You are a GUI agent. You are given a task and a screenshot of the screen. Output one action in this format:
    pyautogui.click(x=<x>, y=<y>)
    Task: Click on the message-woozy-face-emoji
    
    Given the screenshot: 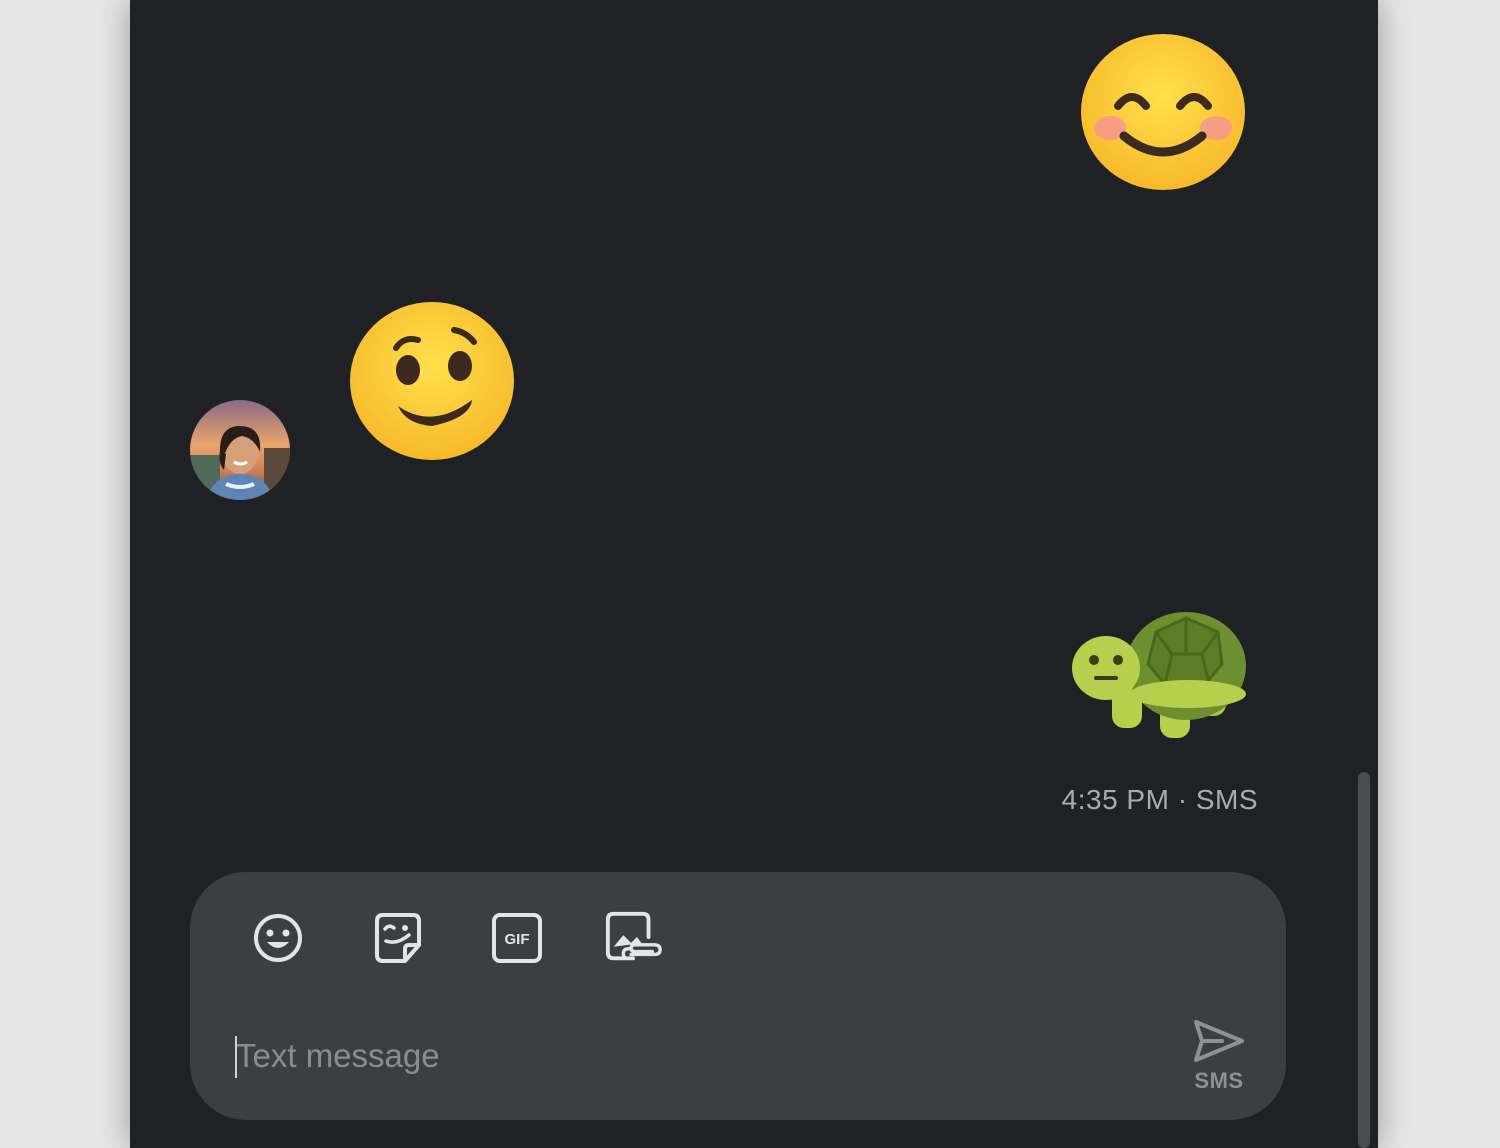 What is the action you would take?
    pyautogui.click(x=432, y=381)
    